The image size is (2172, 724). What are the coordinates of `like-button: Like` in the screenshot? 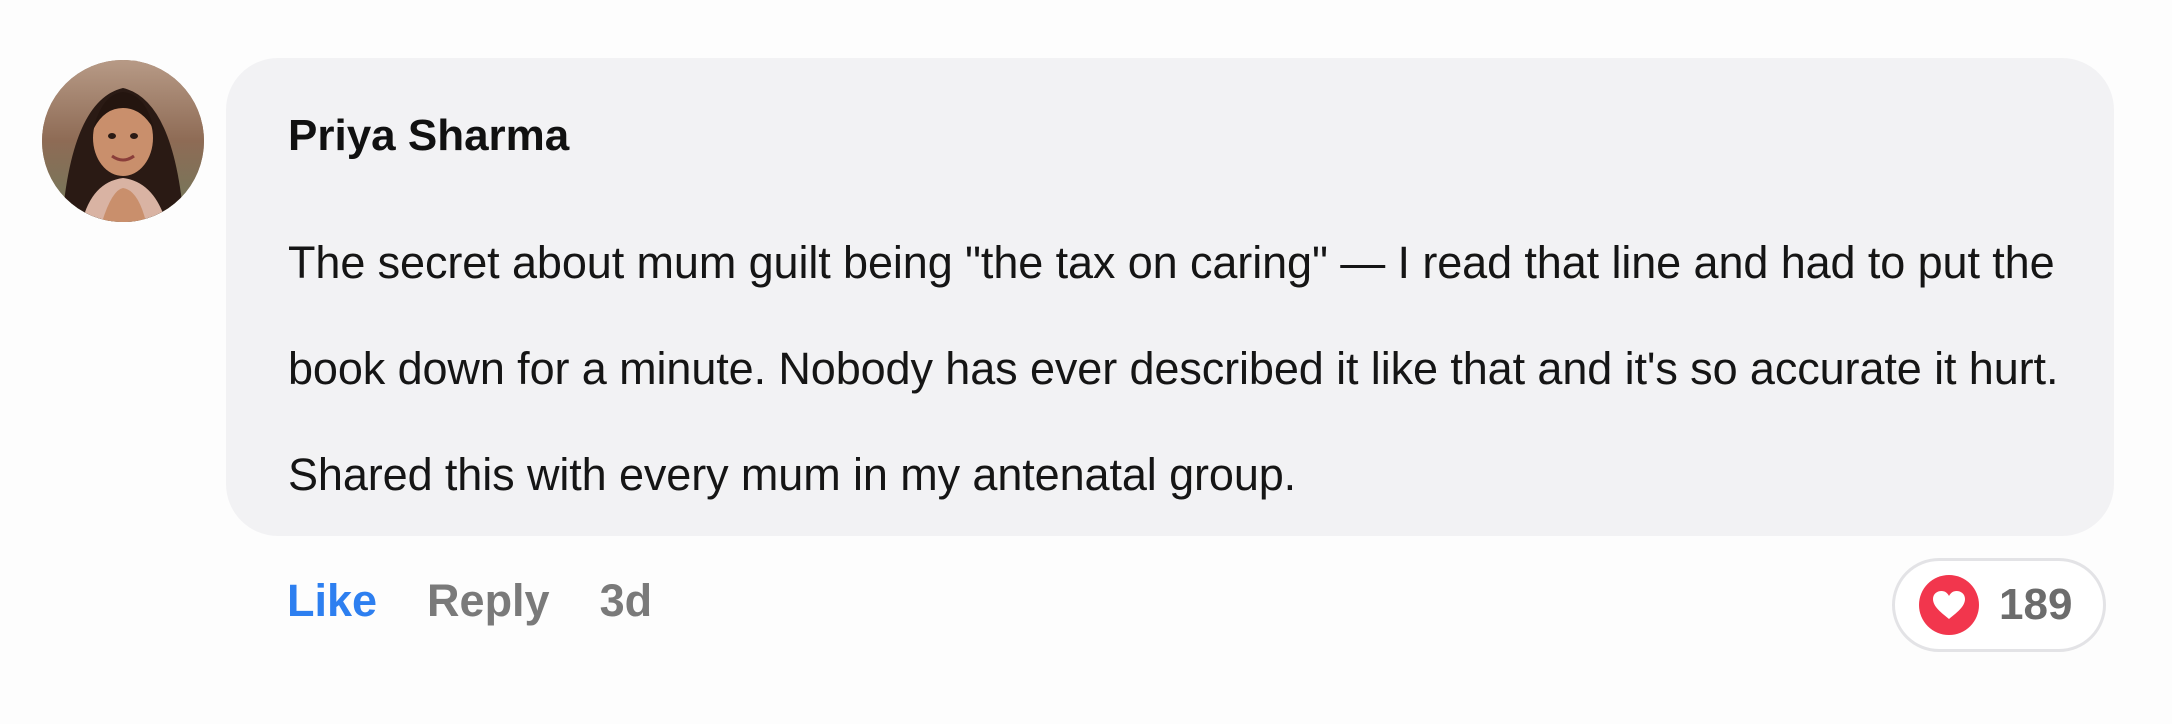 It's located at (332, 600).